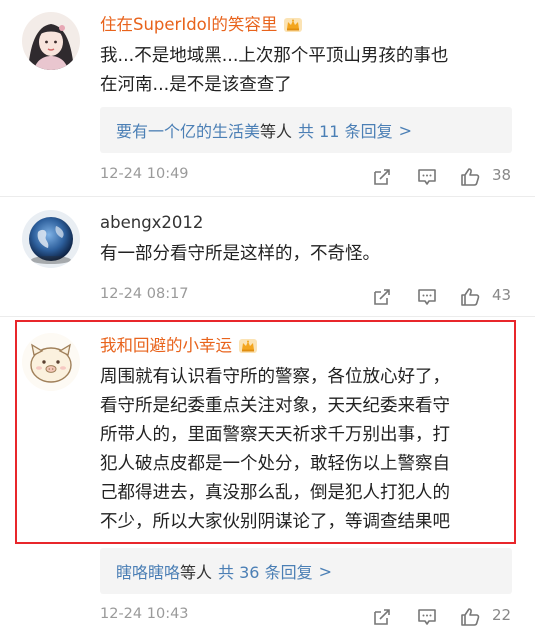 This screenshot has height=636, width=535. Describe the element at coordinates (144, 294) in the screenshot. I see `comment-time: 12-24 08:17` at that location.